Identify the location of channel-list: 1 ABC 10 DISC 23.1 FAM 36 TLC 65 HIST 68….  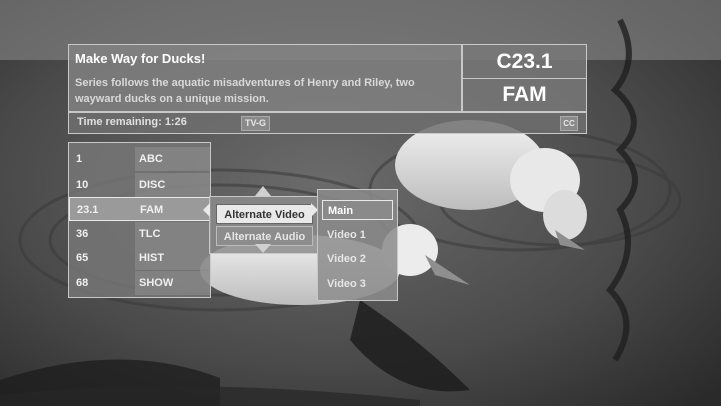
(139, 220).